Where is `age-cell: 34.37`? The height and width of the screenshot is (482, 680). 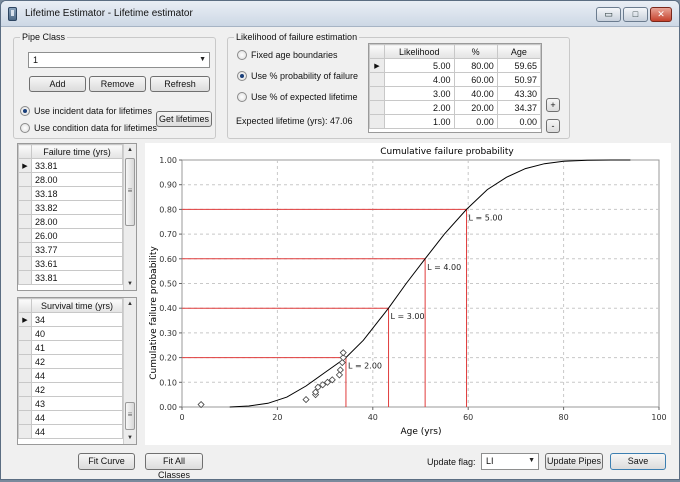 age-cell: 34.37 is located at coordinates (519, 107).